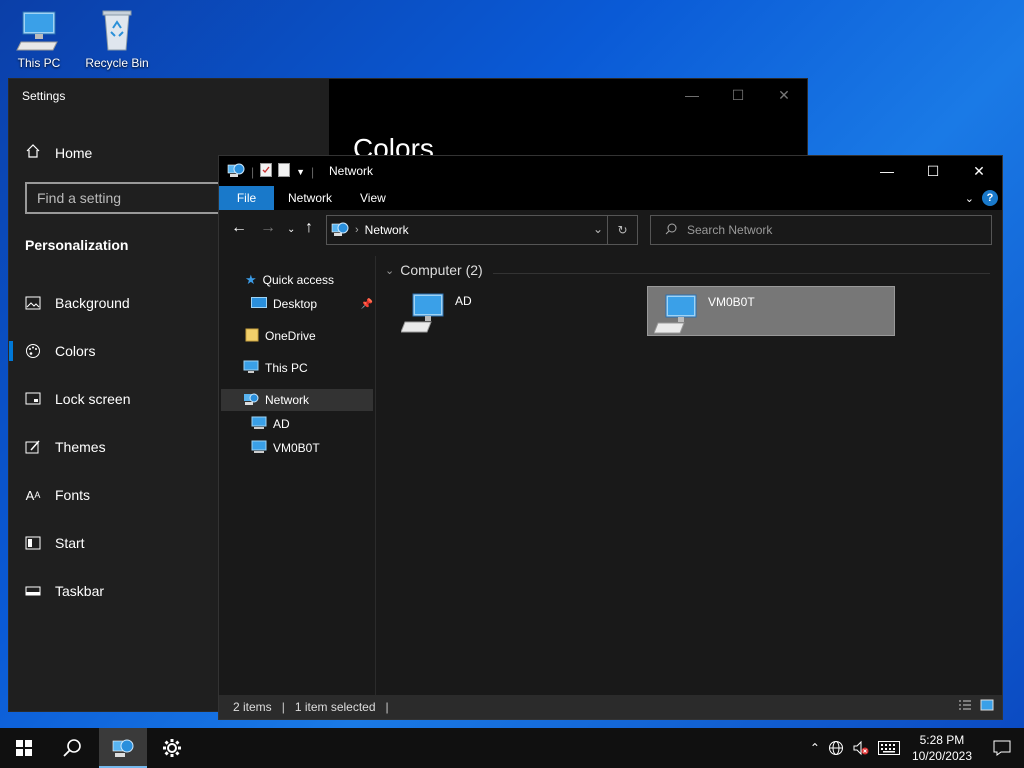 The width and height of the screenshot is (1024, 768). What do you see at coordinates (941, 756) in the screenshot?
I see `clock-date: 10/20/2023` at bounding box center [941, 756].